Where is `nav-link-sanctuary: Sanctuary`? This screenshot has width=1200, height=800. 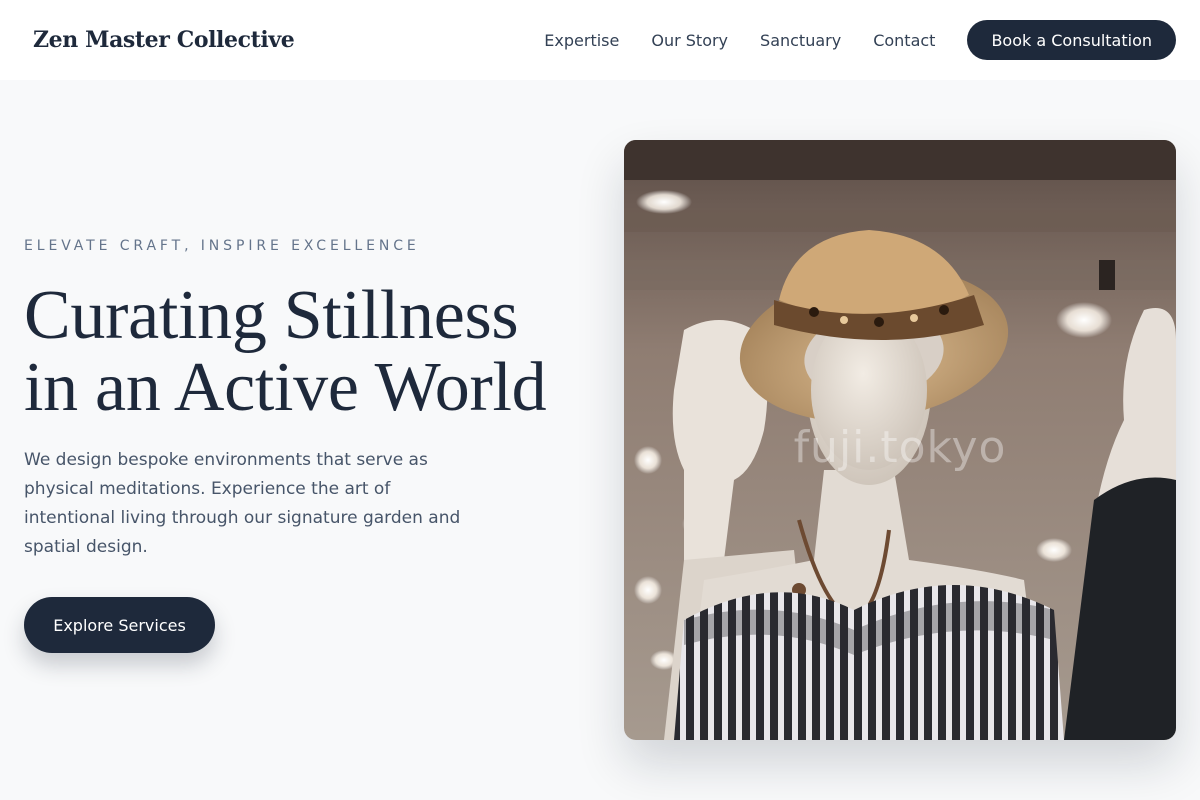
nav-link-sanctuary: Sanctuary is located at coordinates (800, 40).